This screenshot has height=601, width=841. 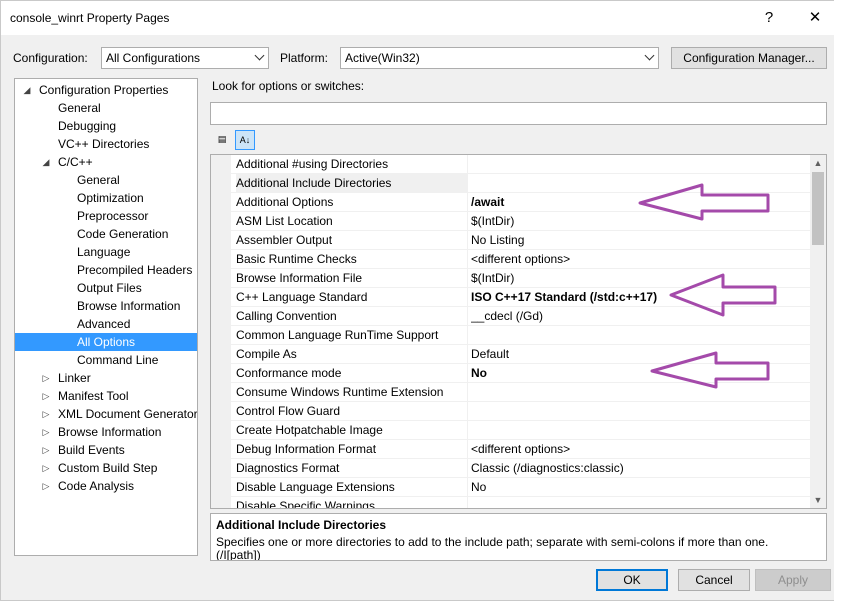 I want to click on property-name: Control Flow Guard, so click(x=352, y=411).